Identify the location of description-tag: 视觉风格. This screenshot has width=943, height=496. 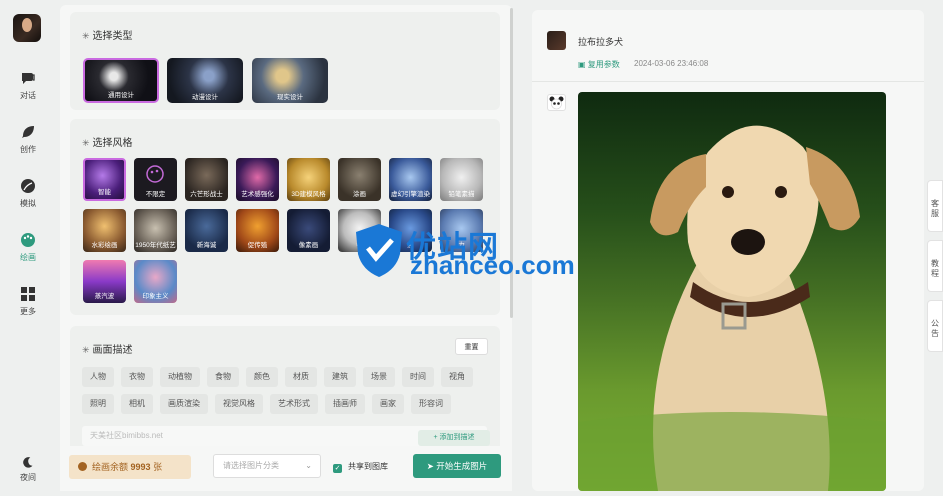
(239, 404).